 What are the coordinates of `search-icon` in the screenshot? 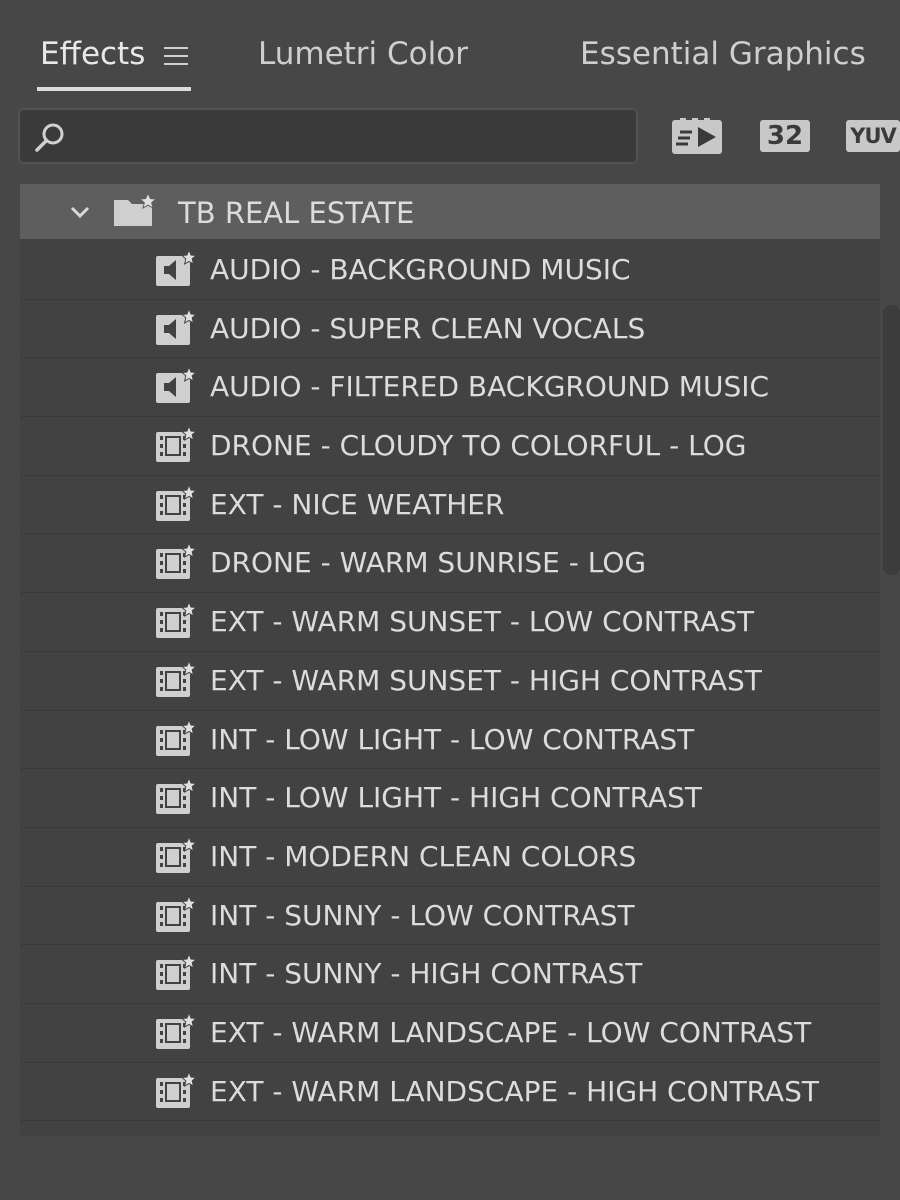 It's located at (49, 137).